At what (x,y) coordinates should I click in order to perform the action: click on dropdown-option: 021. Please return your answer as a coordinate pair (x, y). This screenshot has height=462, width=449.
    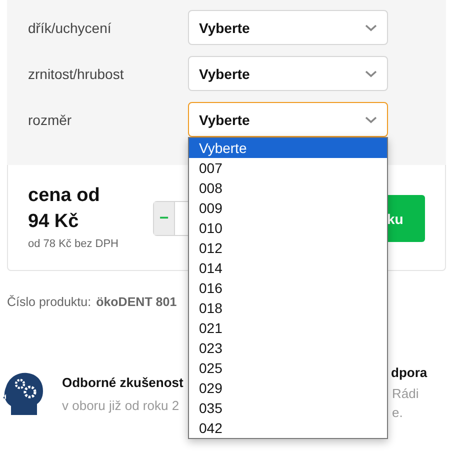
    Looking at the image, I should click on (288, 328).